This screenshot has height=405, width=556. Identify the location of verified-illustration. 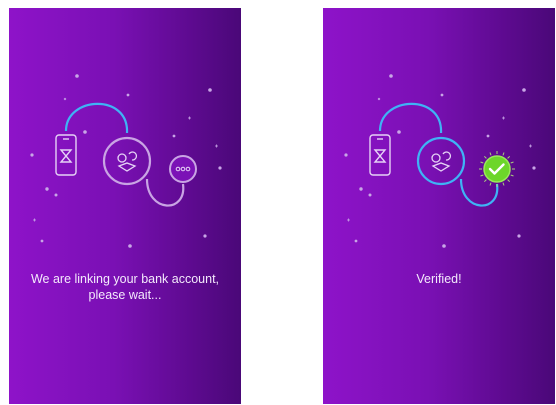
(440, 161).